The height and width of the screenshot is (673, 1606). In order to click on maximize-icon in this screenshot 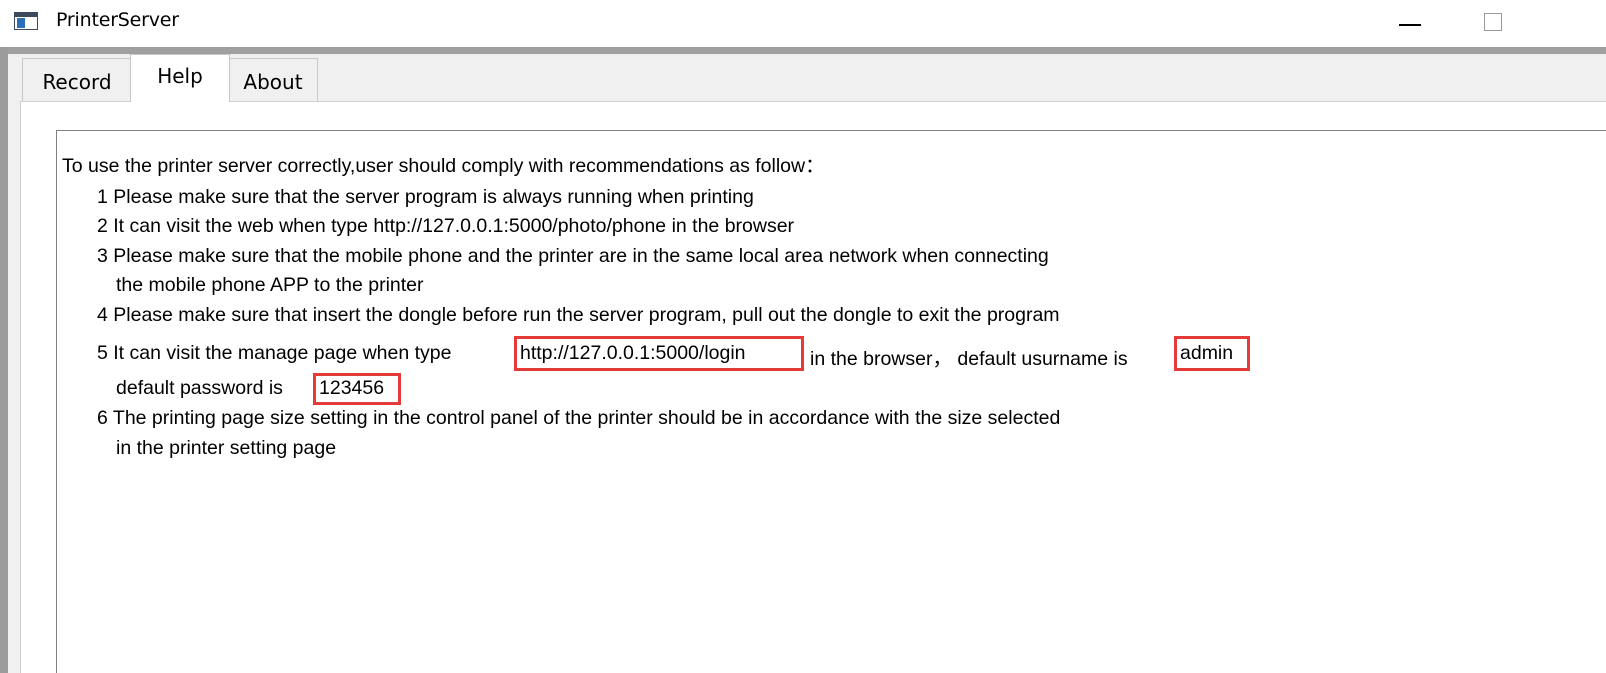, I will do `click(1493, 22)`.